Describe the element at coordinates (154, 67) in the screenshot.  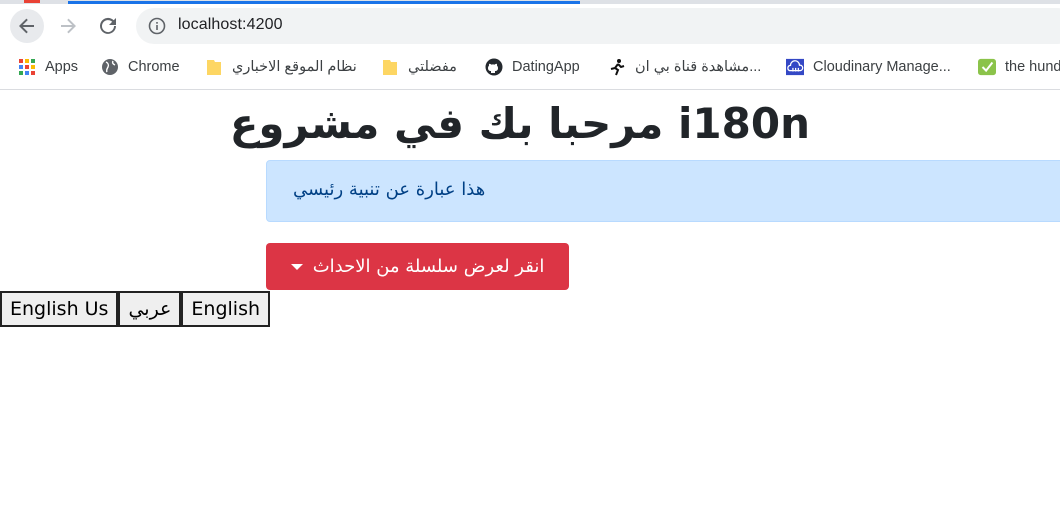
I see `bookmark-label: Chrome` at that location.